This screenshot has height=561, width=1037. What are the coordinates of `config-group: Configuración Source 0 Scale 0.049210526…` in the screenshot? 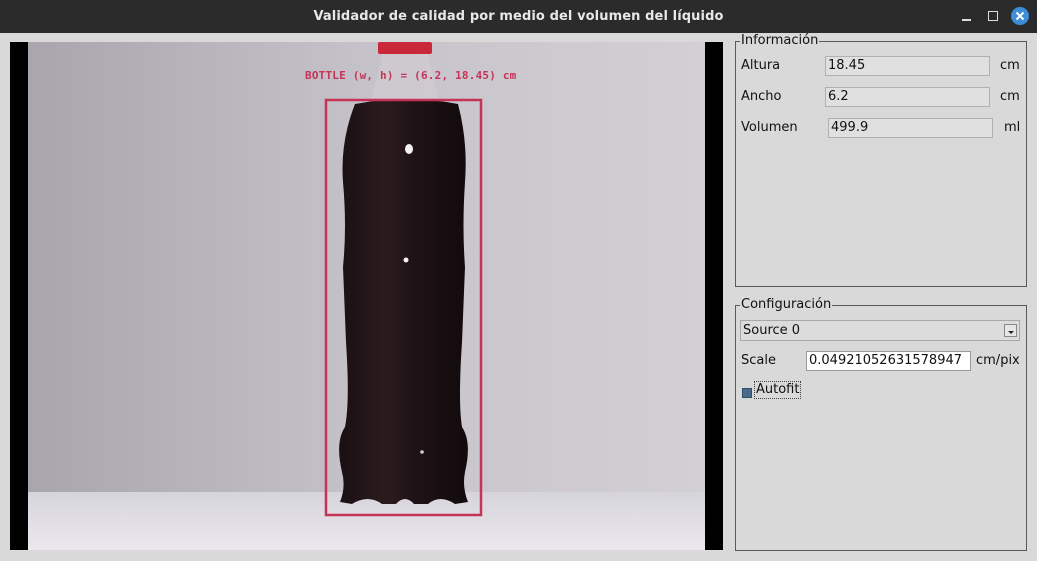 It's located at (881, 424).